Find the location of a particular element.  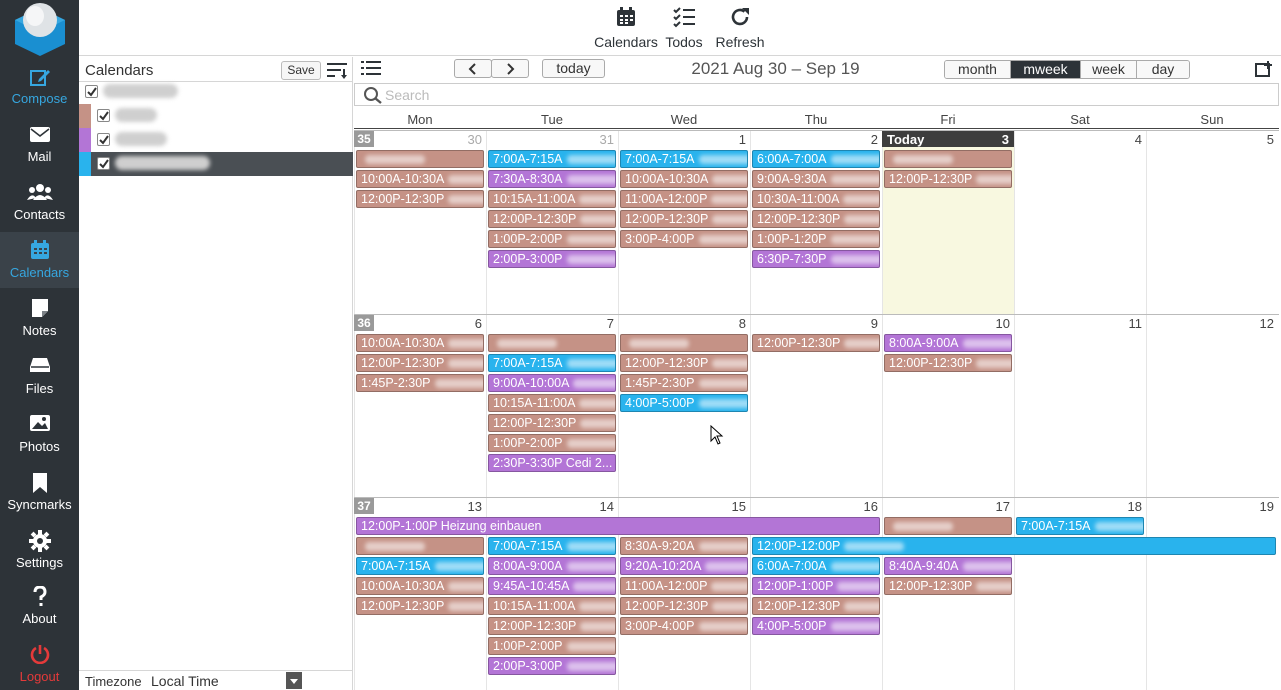

add-calendar-icon is located at coordinates (1264, 69).